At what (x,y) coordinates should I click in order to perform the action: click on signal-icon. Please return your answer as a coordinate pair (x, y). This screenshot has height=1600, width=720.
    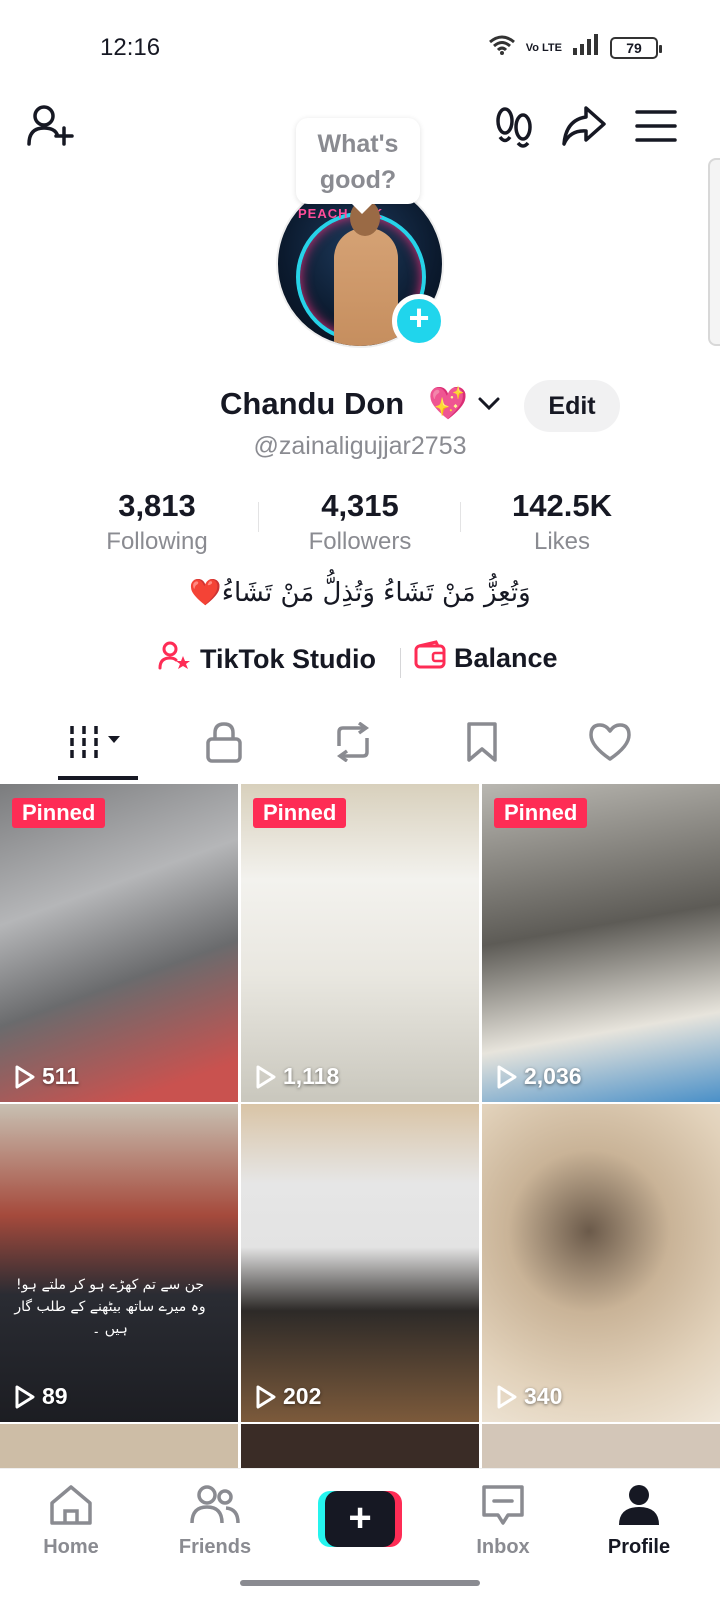
    Looking at the image, I should click on (586, 47).